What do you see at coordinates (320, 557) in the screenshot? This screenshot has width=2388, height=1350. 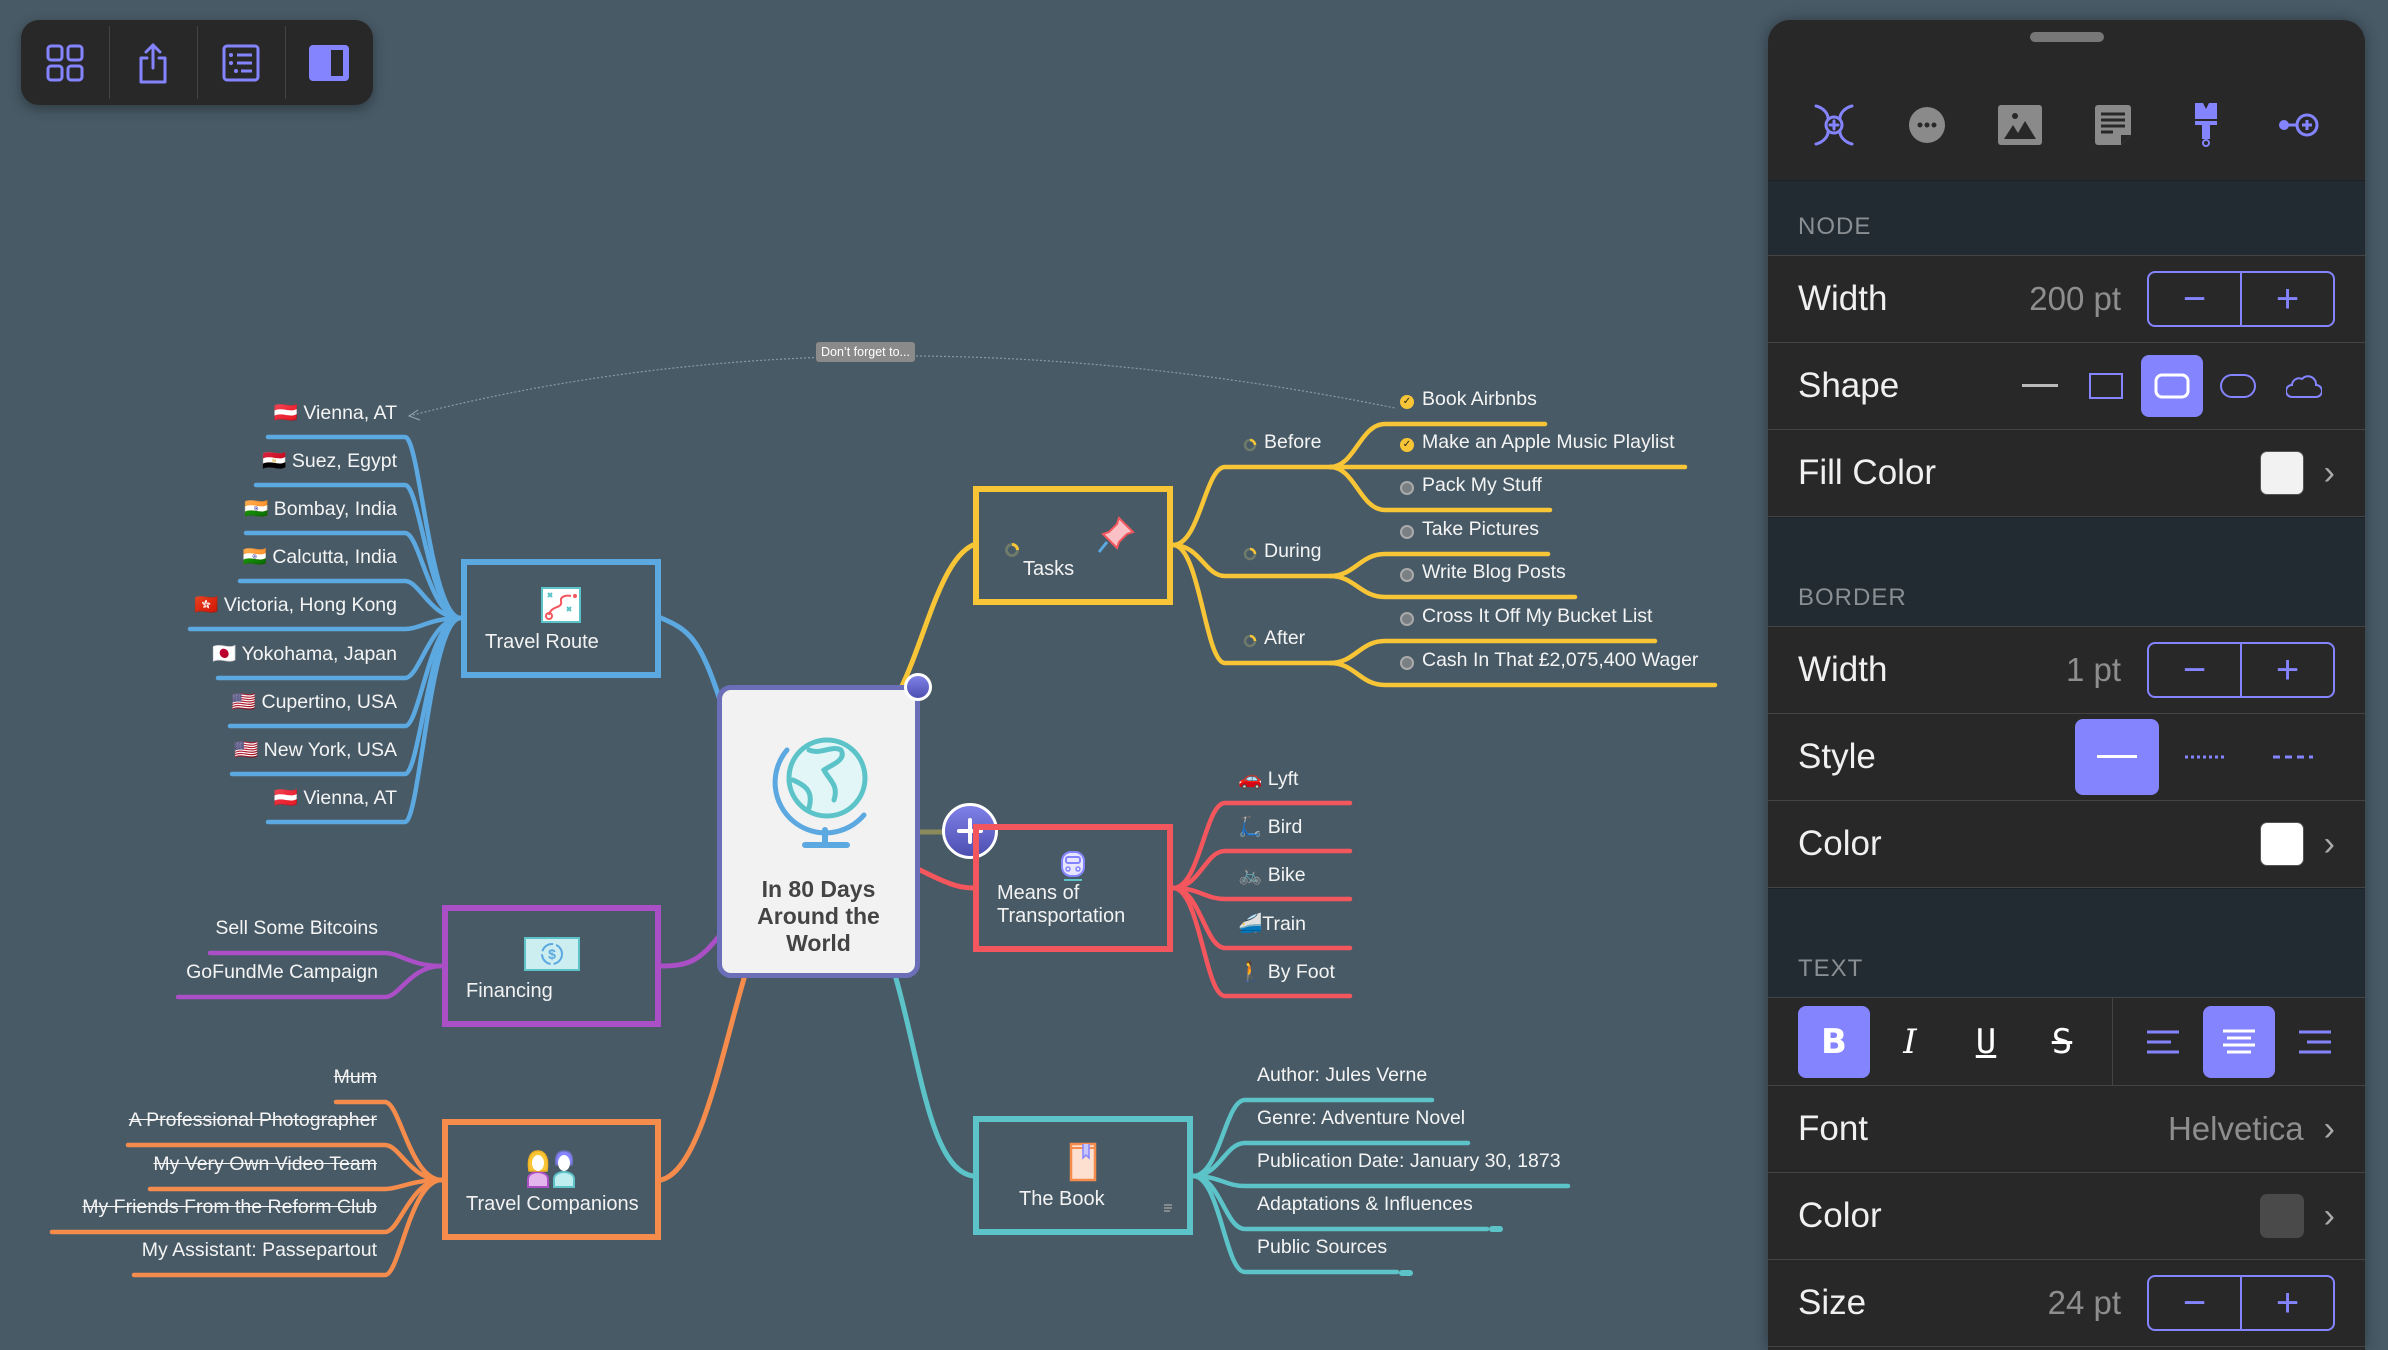 I see `travel-route-child: 🇮🇳 Calcutta, India` at bounding box center [320, 557].